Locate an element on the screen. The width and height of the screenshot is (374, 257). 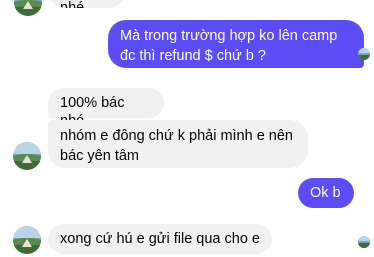
message-bubble-outgoing: Ok b is located at coordinates (326, 193).